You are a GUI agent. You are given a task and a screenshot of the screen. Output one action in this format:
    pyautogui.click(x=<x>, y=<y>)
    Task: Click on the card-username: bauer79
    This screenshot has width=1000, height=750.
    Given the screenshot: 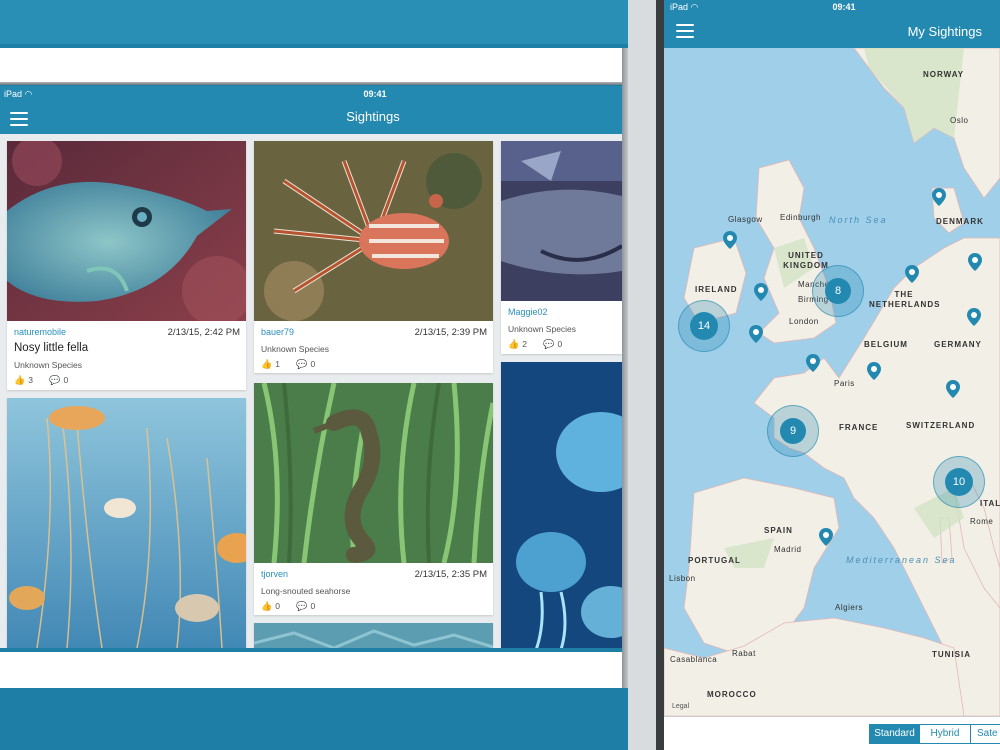 What is the action you would take?
    pyautogui.click(x=277, y=332)
    